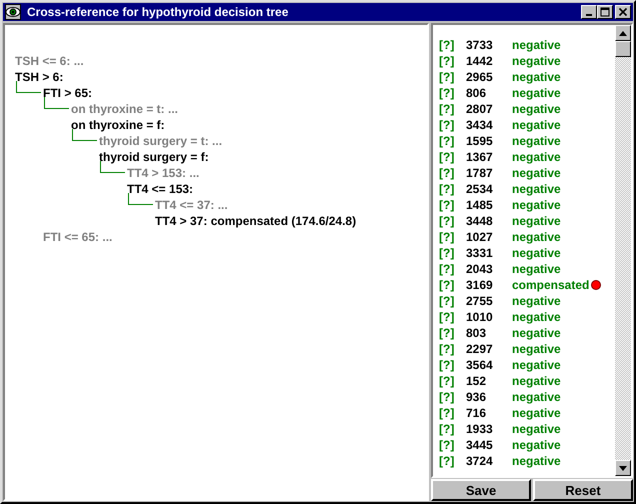  What do you see at coordinates (477, 333) in the screenshot?
I see `case-number: 803` at bounding box center [477, 333].